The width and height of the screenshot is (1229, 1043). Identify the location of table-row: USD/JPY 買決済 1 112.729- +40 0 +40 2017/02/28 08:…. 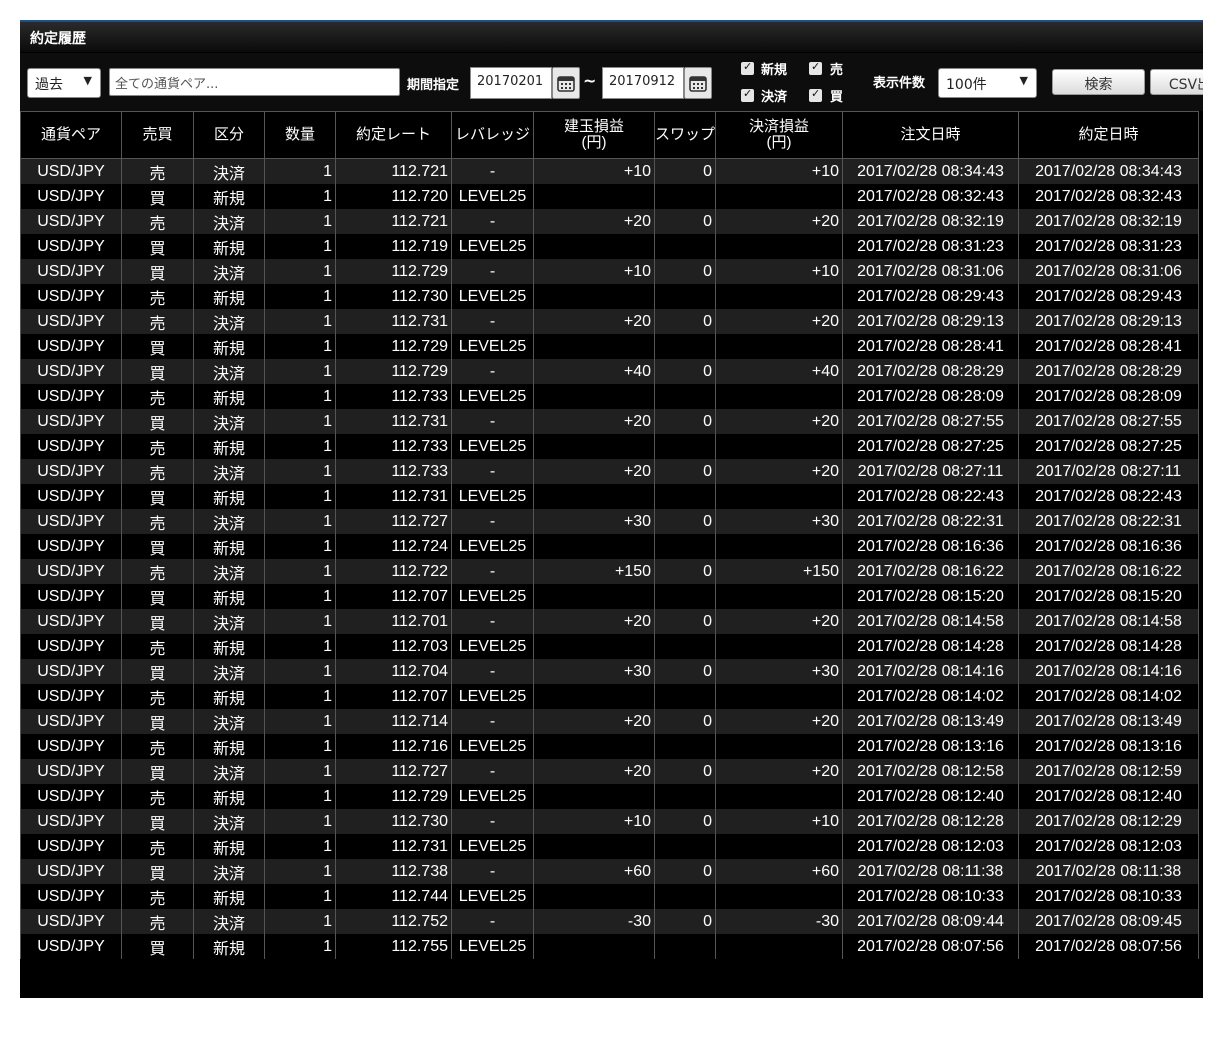
(609, 371).